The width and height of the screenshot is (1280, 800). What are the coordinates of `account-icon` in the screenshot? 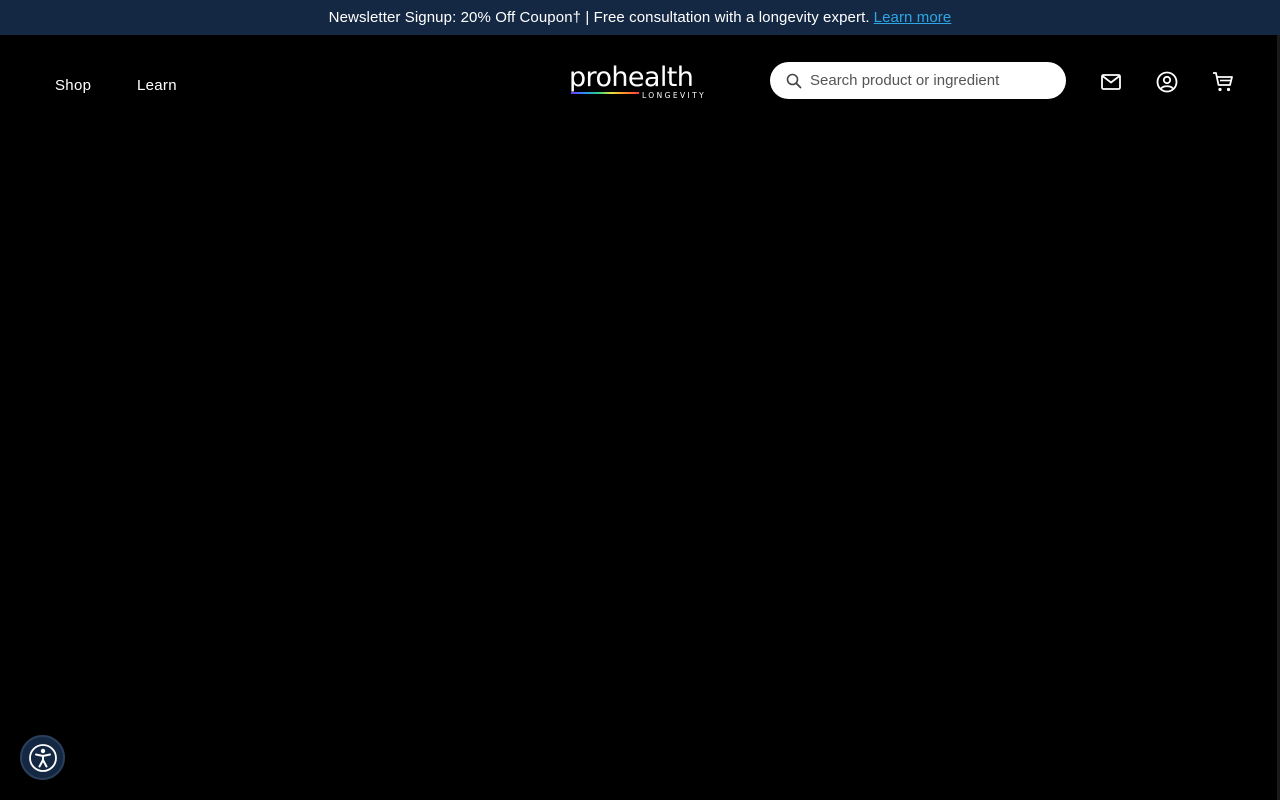 It's located at (1167, 82).